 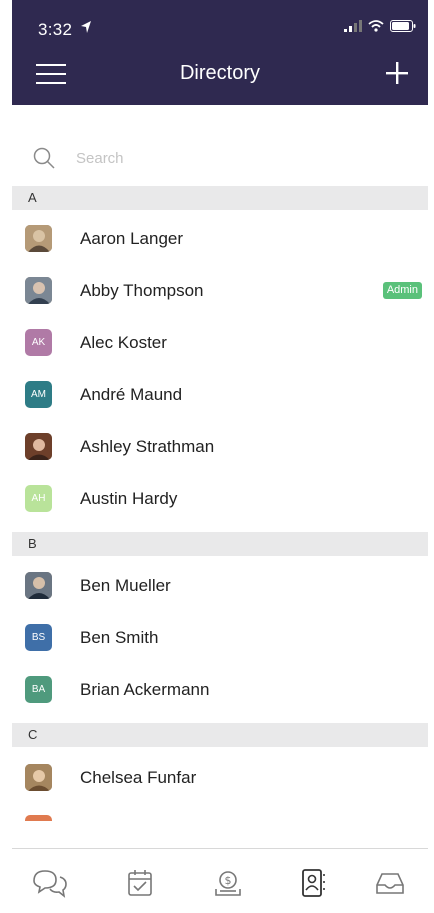 What do you see at coordinates (312, 883) in the screenshot?
I see `tab-contacts` at bounding box center [312, 883].